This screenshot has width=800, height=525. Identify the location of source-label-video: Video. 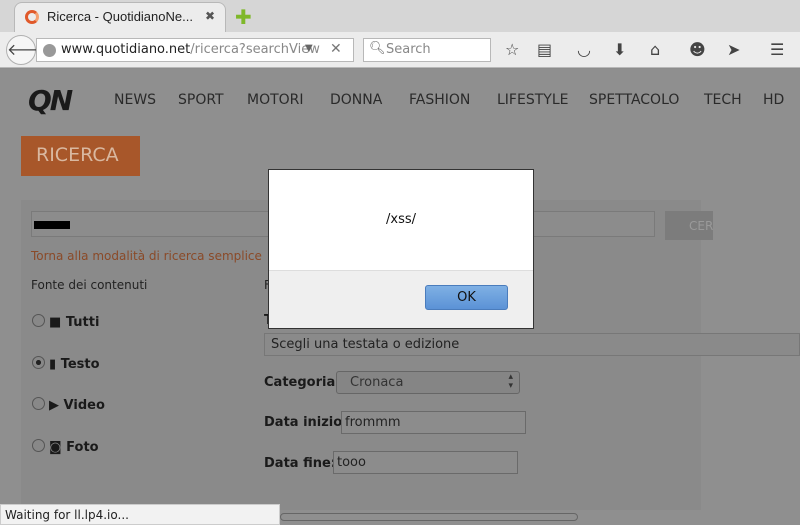
(84, 405).